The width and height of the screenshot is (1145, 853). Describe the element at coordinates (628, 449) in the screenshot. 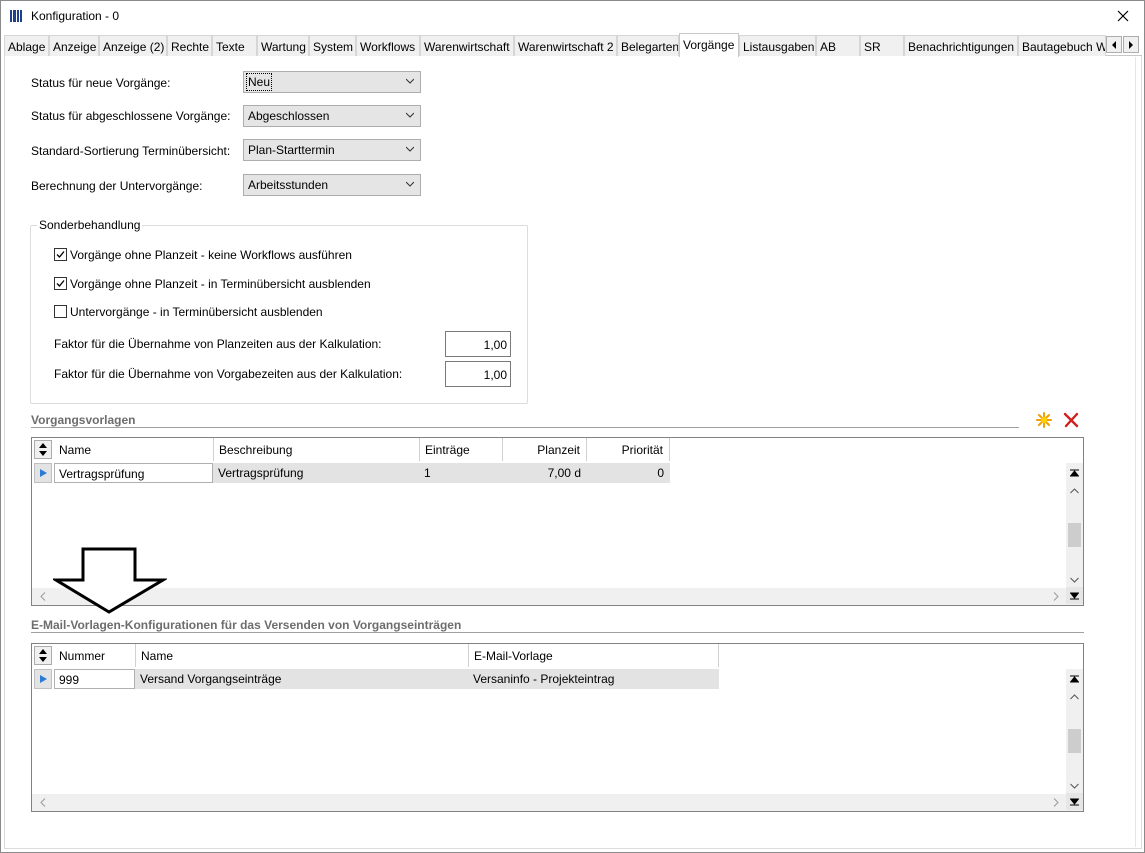

I see `col-header-prioritaet: Priorität` at that location.